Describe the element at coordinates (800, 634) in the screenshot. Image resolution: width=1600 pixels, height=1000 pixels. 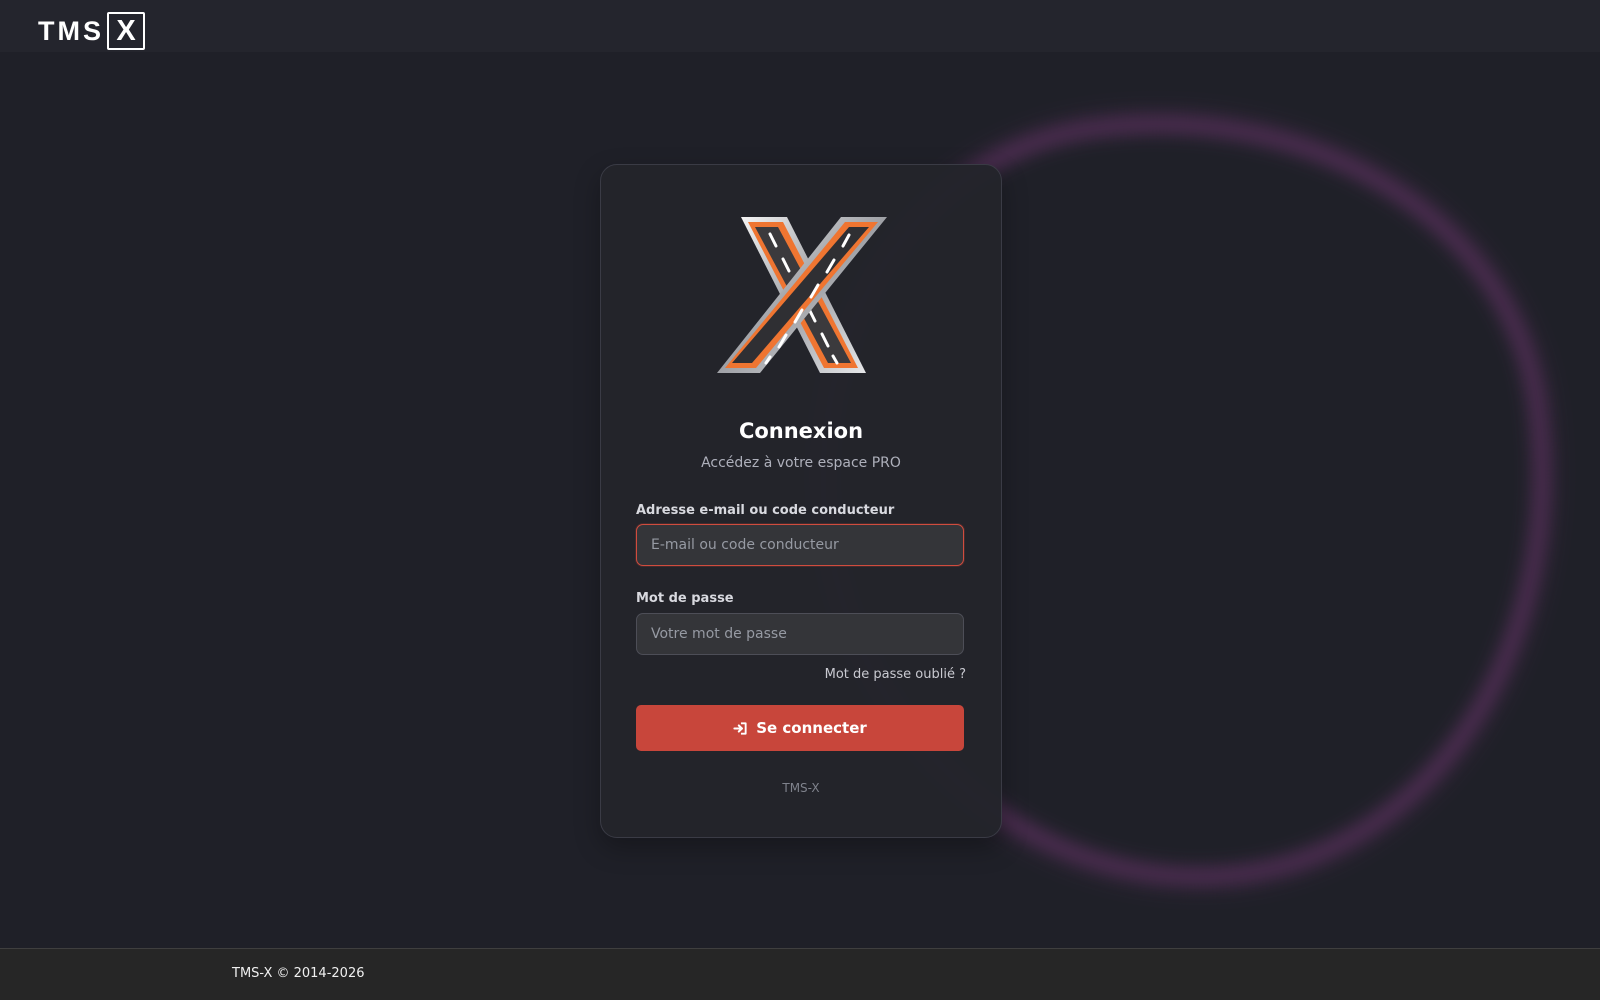
I see `password-field` at that location.